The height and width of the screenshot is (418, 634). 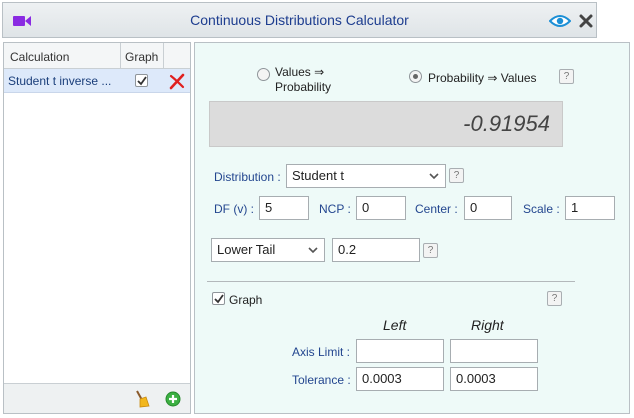 What do you see at coordinates (386, 124) in the screenshot?
I see `result-display: -0.91954` at bounding box center [386, 124].